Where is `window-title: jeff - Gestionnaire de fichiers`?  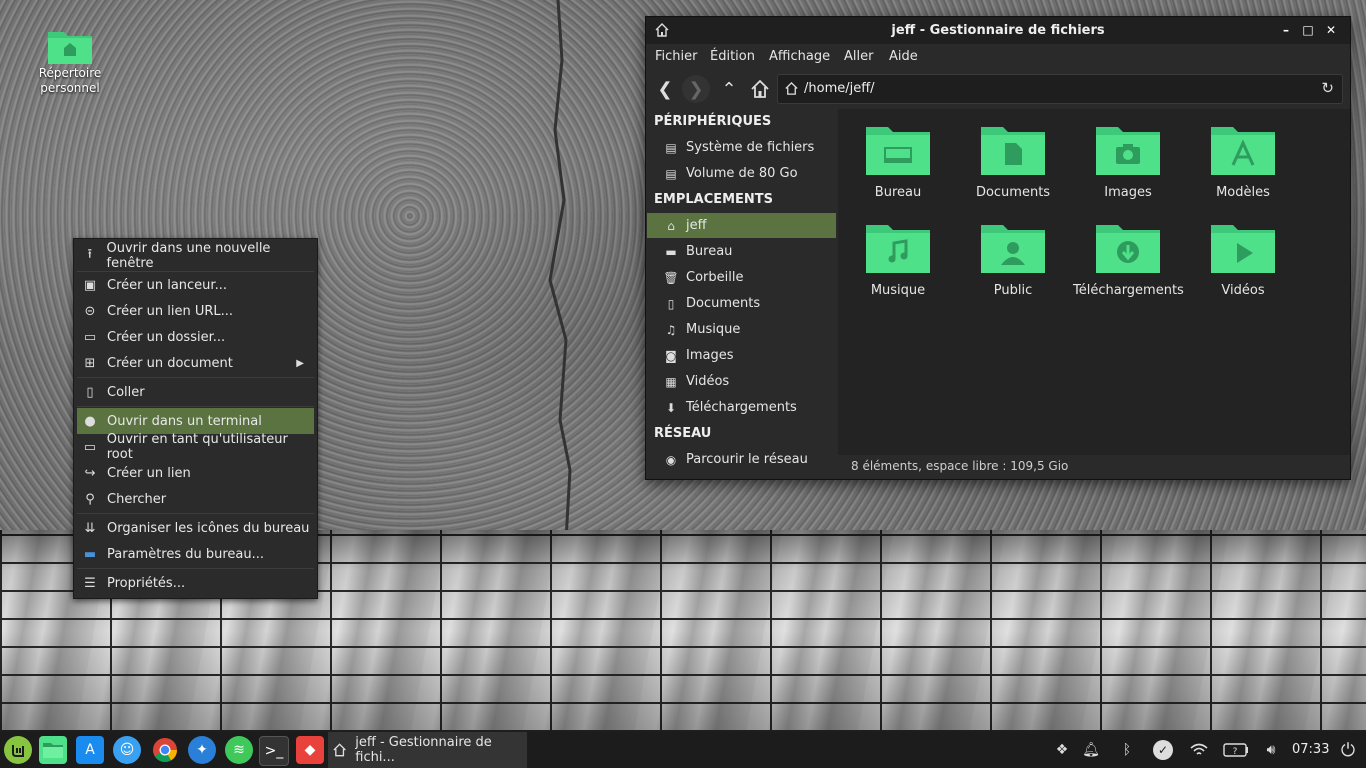 window-title: jeff - Gestionnaire de fichiers is located at coordinates (998, 30).